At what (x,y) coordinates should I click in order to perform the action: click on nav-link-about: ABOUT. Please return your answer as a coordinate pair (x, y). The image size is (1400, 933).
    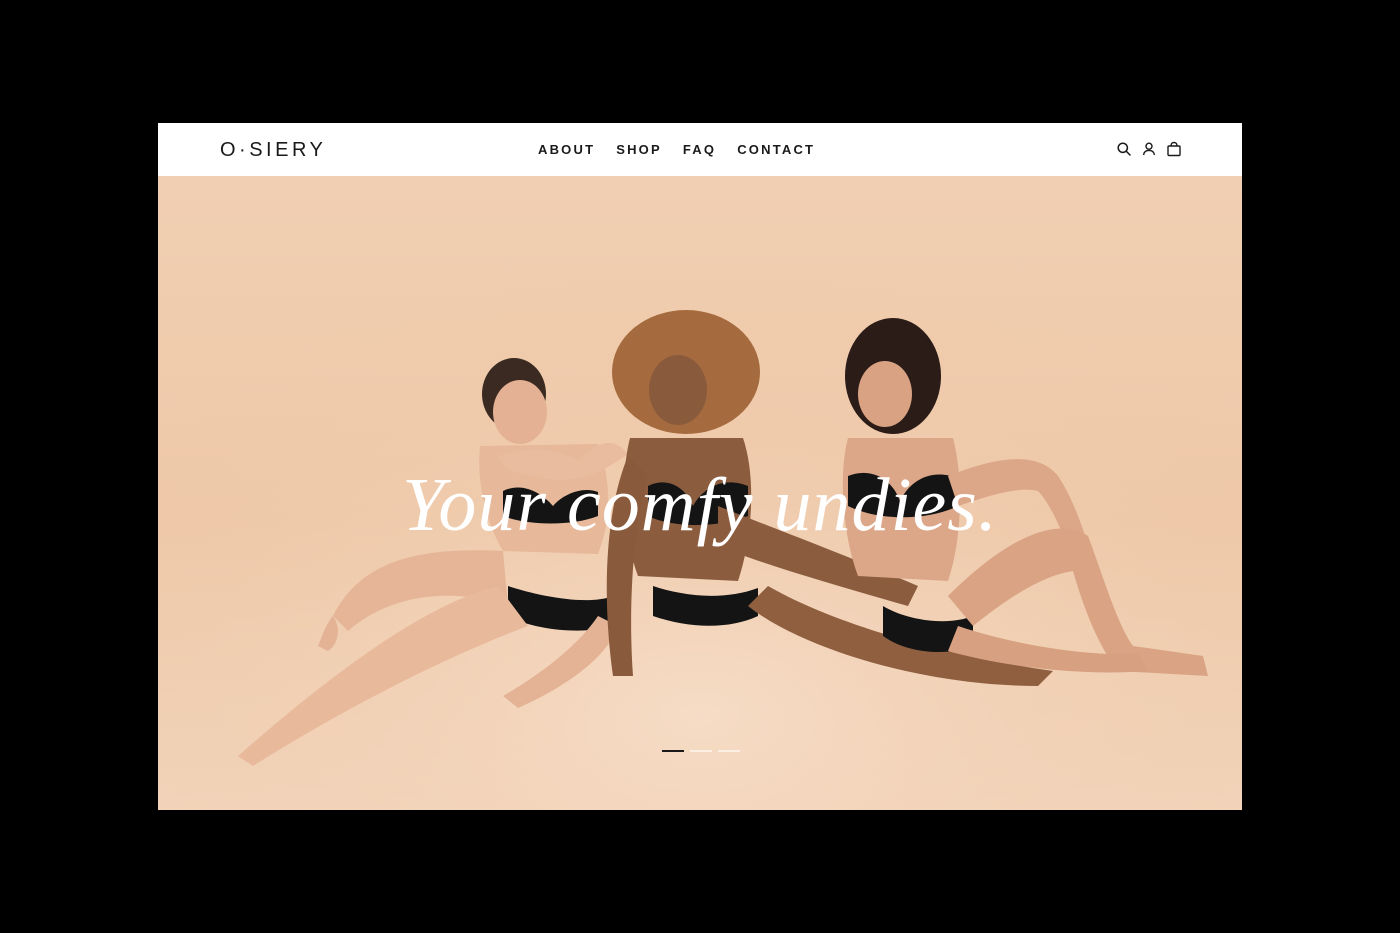
    Looking at the image, I should click on (566, 150).